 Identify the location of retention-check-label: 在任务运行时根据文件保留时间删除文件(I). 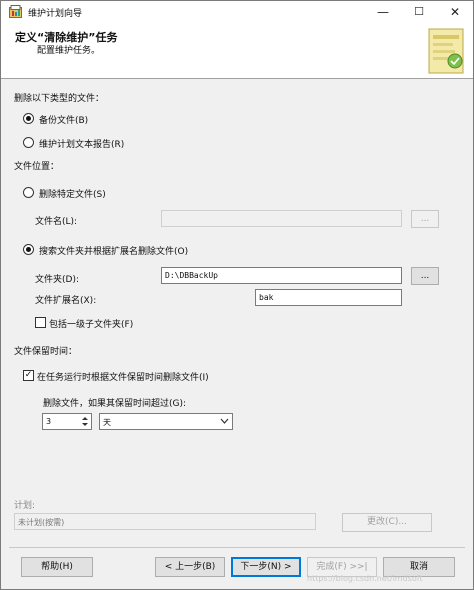
(123, 376).